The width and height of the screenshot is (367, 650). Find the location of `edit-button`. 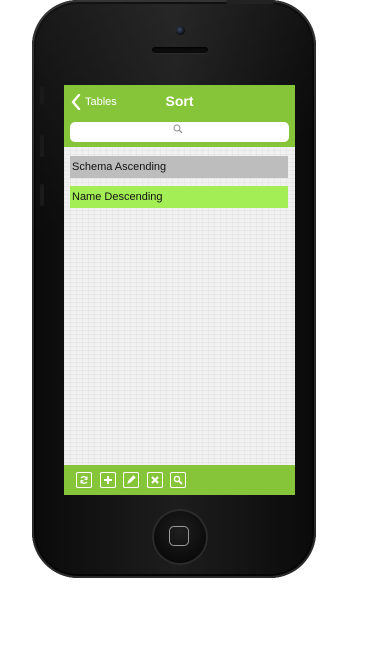

edit-button is located at coordinates (131, 480).